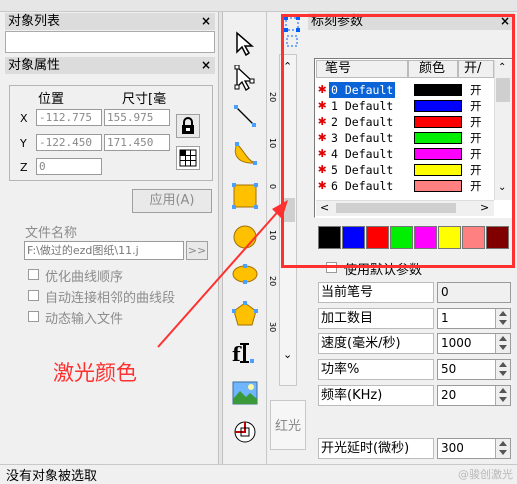 The width and height of the screenshot is (517, 484). I want to click on grid-icon, so click(188, 158).